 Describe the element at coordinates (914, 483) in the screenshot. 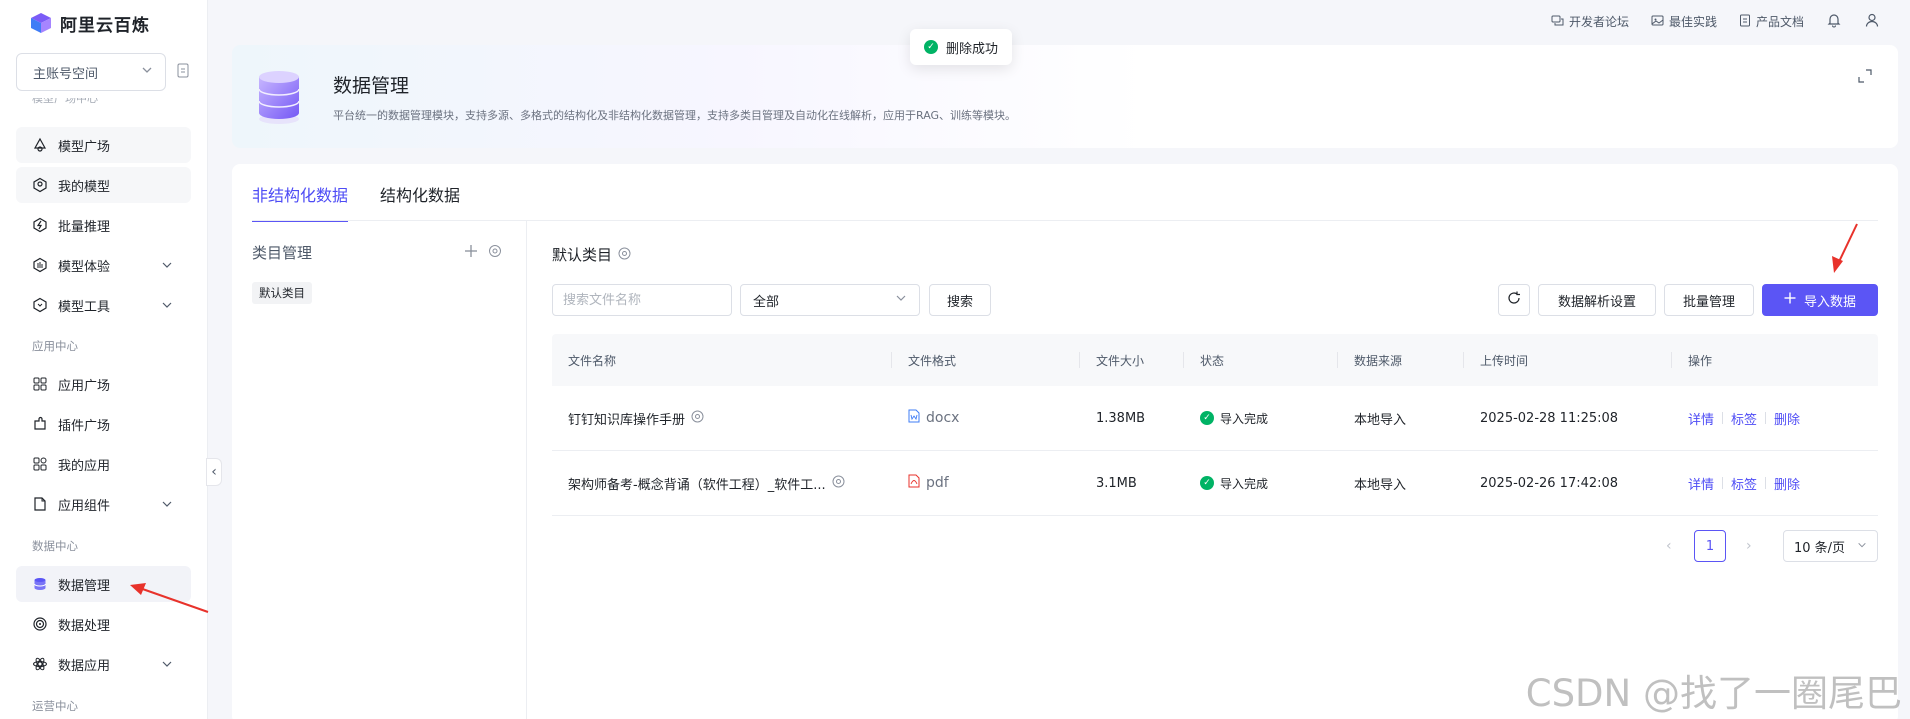

I see `pdf-file-icon` at that location.